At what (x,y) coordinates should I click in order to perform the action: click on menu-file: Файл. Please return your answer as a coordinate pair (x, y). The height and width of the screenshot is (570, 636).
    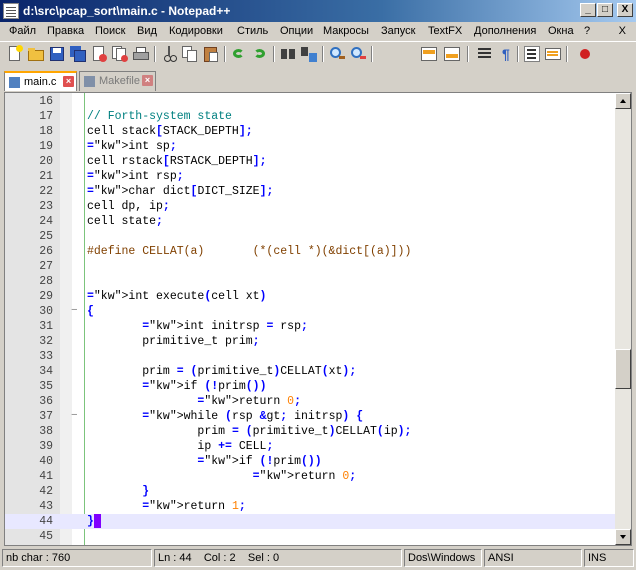
    Looking at the image, I should click on (22, 31).